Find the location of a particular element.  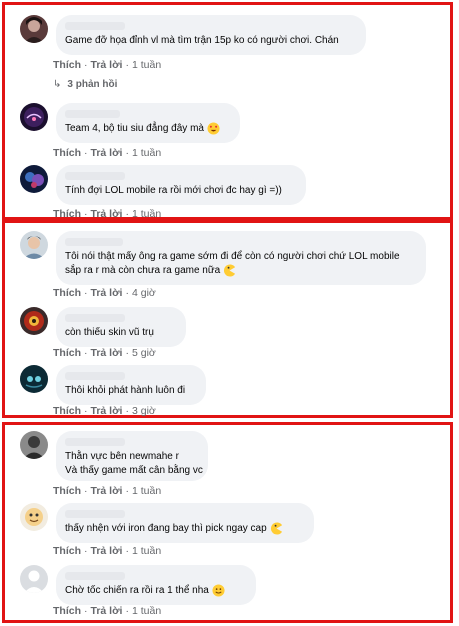

comment-text: Thôi khỏi phát hành luôn đi is located at coordinates (125, 390).